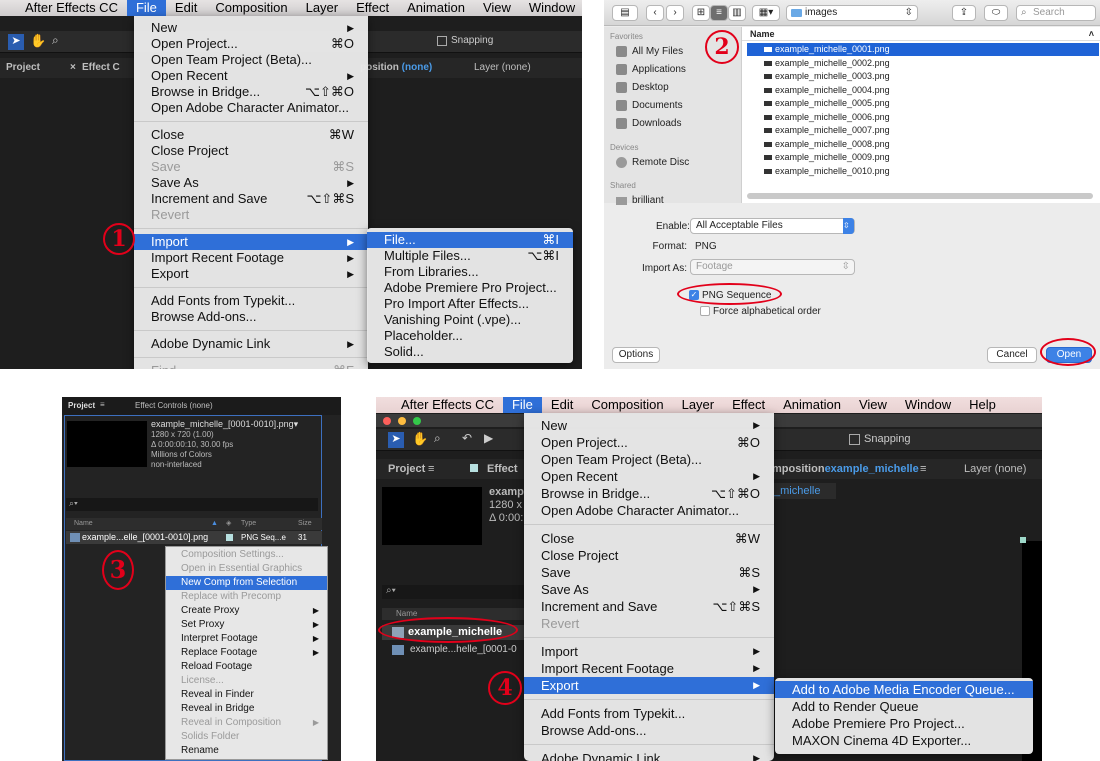  Describe the element at coordinates (101, 67) in the screenshot. I see `tab-effect-controls: Effect C` at that location.